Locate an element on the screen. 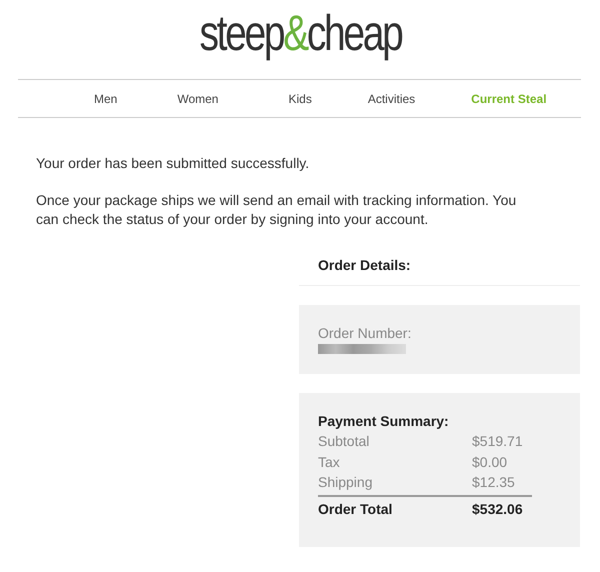 The image size is (600, 572). nav-link: Women is located at coordinates (197, 99).